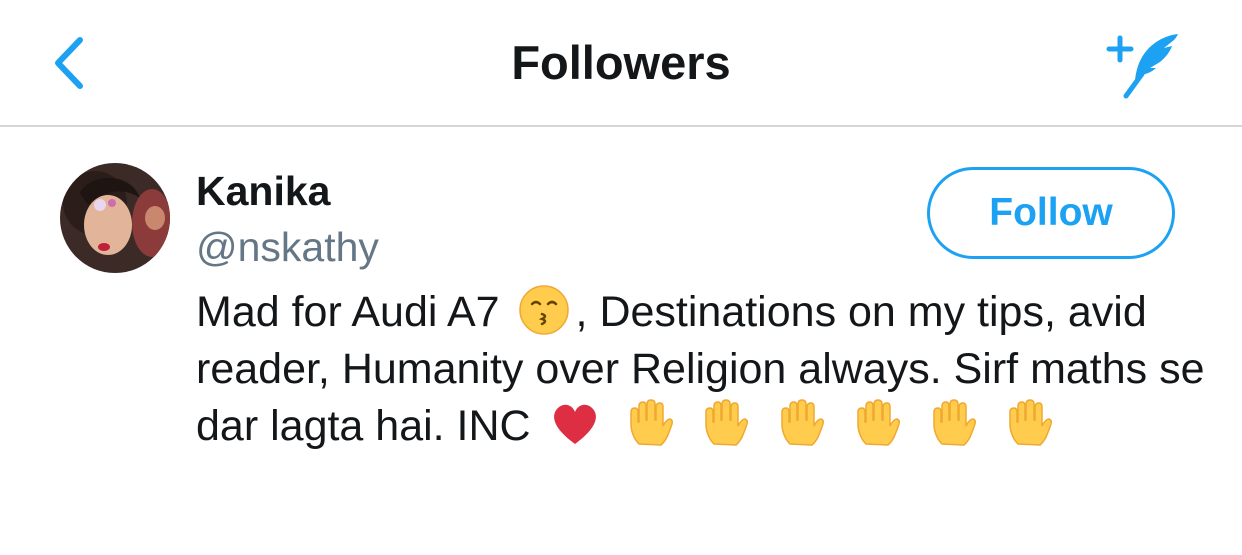 Image resolution: width=1242 pixels, height=555 pixels. What do you see at coordinates (348, 312) in the screenshot?
I see `bio-text-start: Mad for Audi A7` at bounding box center [348, 312].